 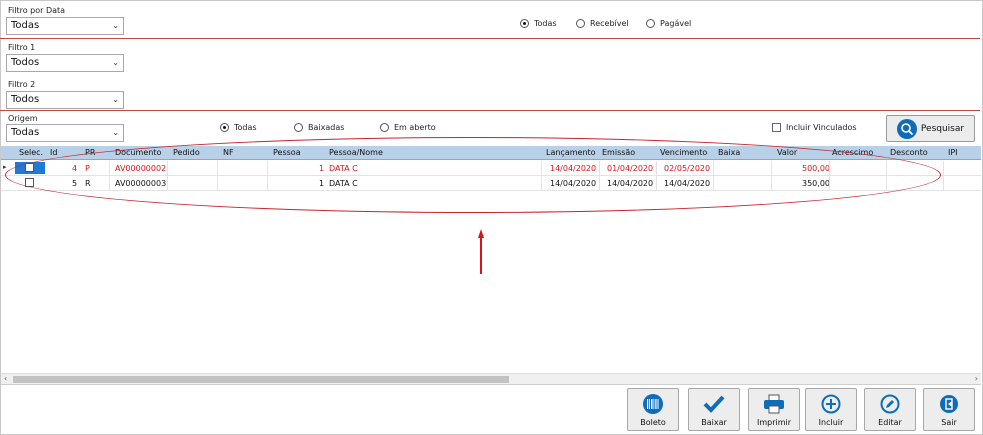 I want to click on filtro-data-value: Todas, so click(x=25, y=25).